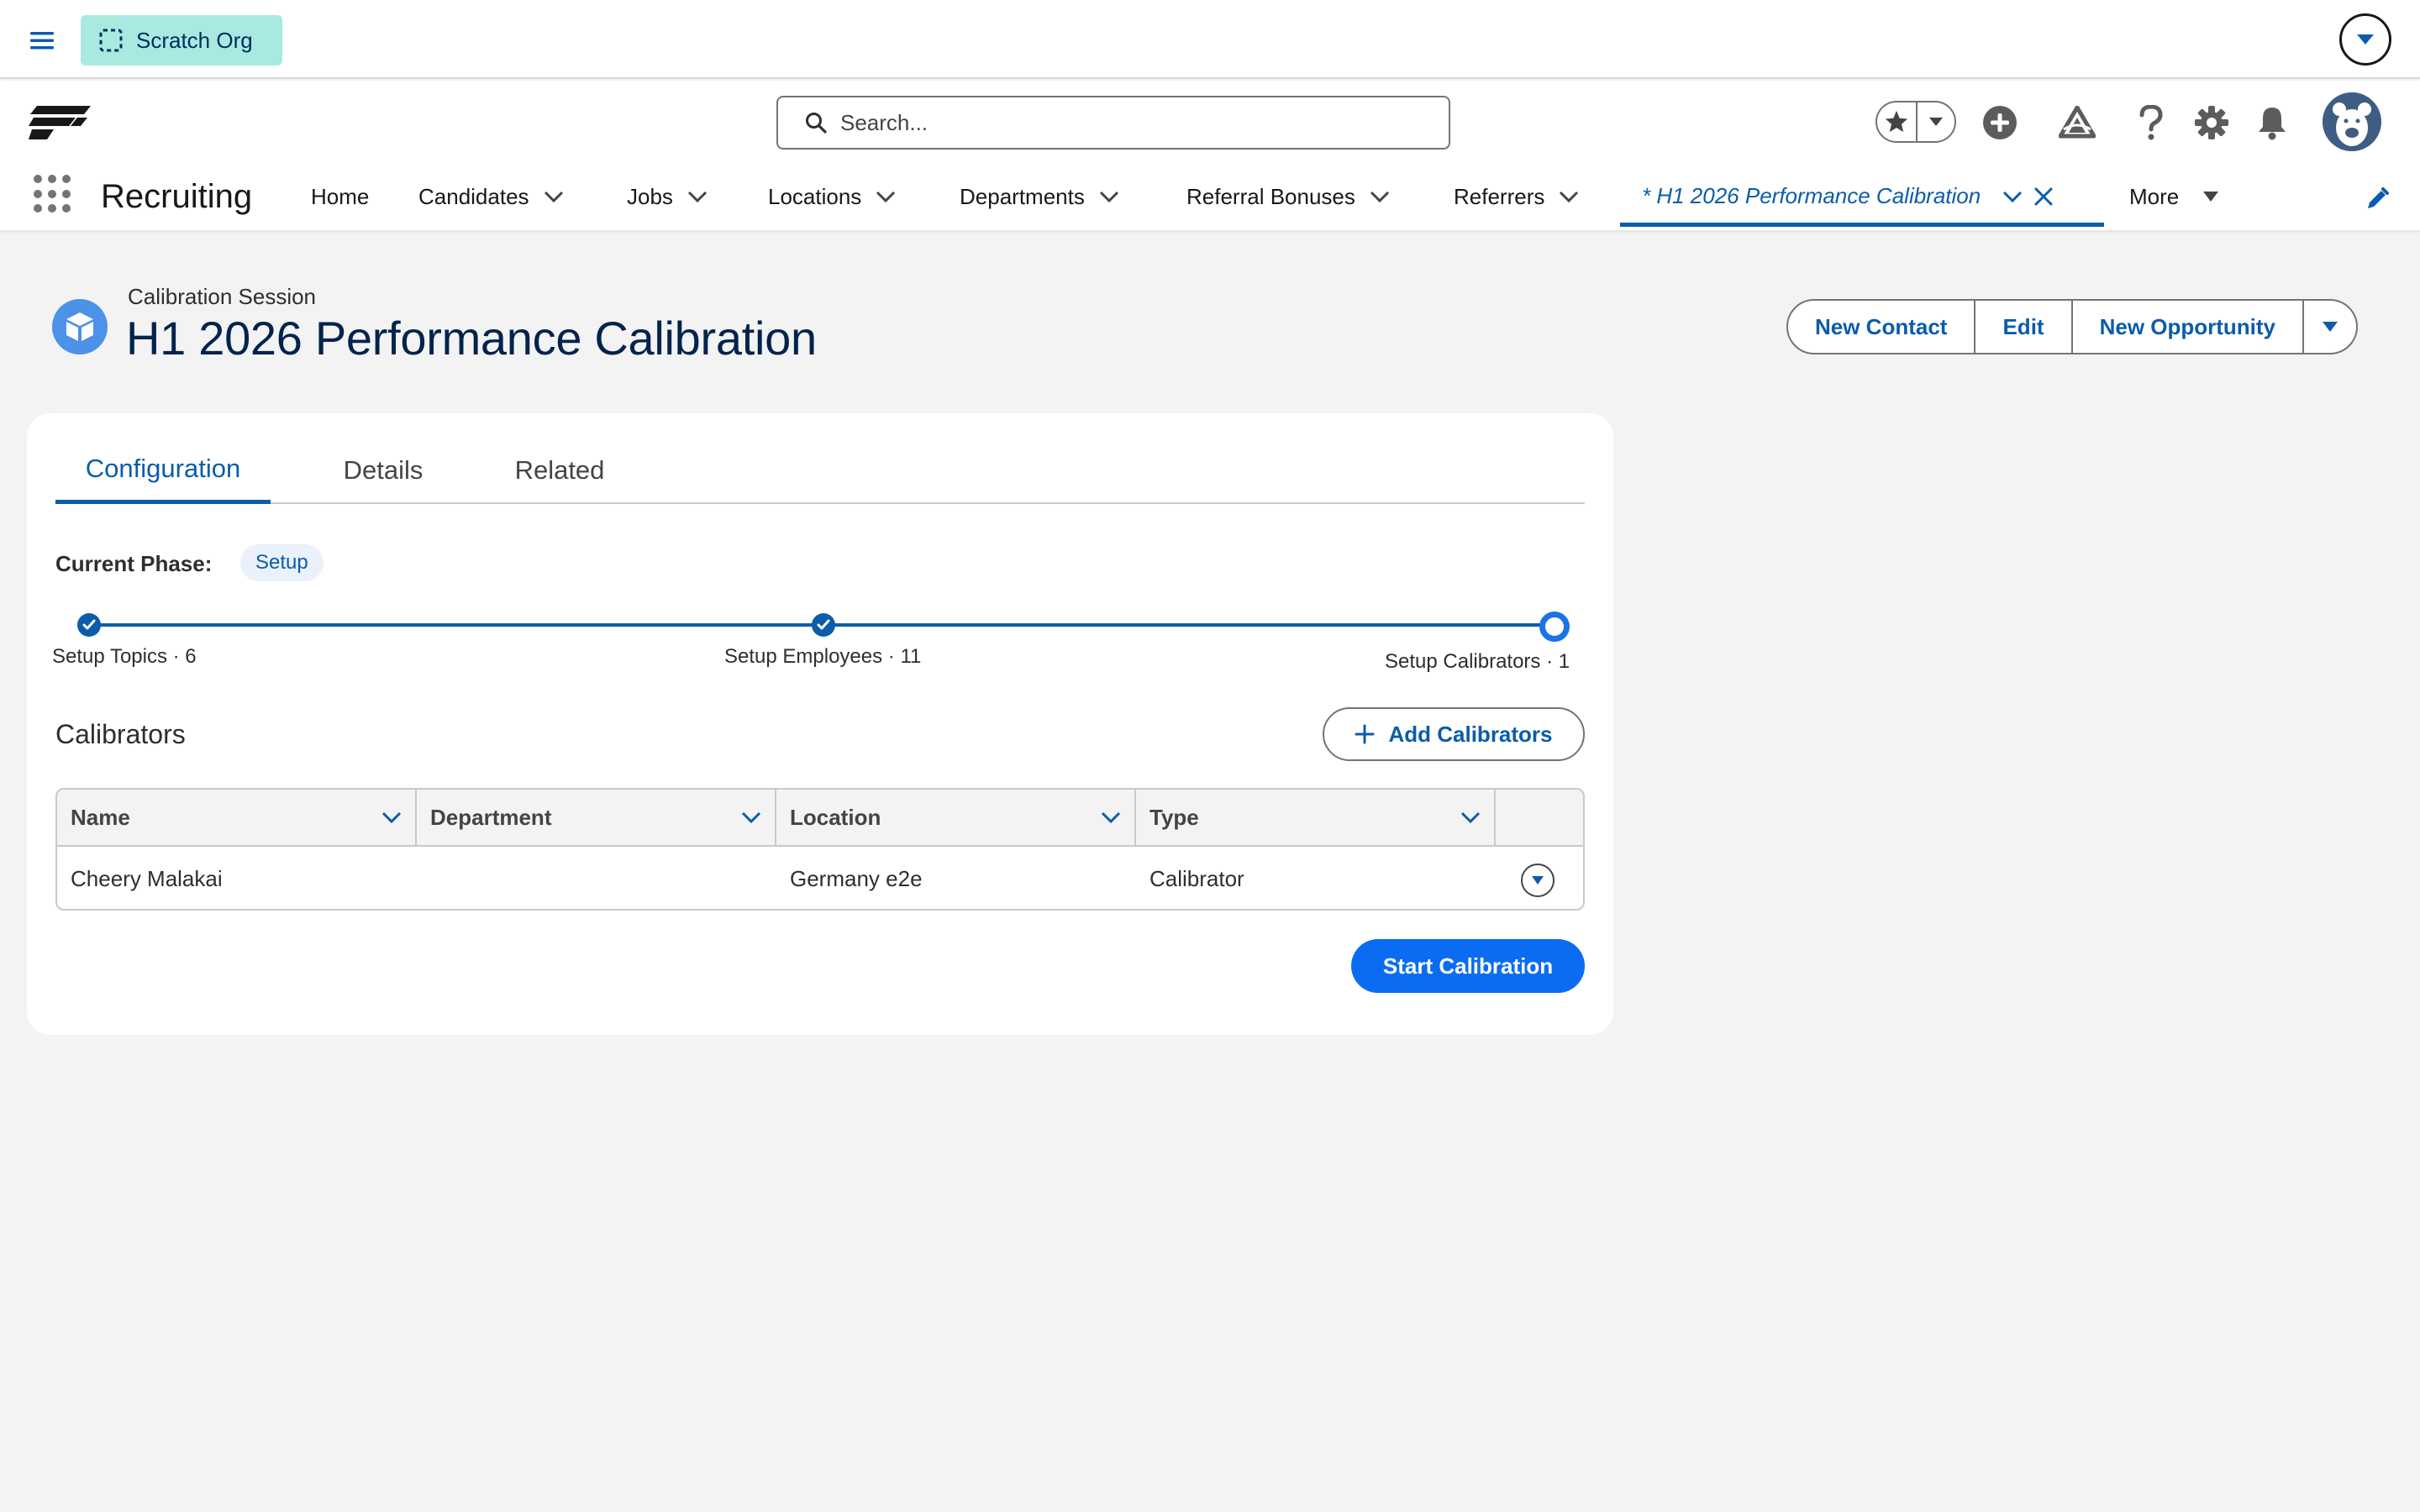 The width and height of the screenshot is (2420, 1512). I want to click on column-header-department: Department, so click(597, 817).